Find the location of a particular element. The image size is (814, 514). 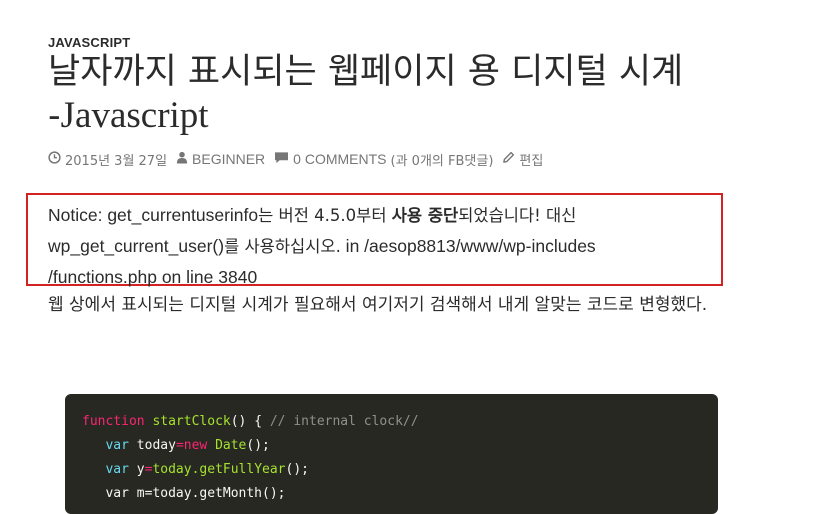

post-title-korean: 날자까지 표시되는 웹페이지 용 디지털 시계 is located at coordinates (366, 72).